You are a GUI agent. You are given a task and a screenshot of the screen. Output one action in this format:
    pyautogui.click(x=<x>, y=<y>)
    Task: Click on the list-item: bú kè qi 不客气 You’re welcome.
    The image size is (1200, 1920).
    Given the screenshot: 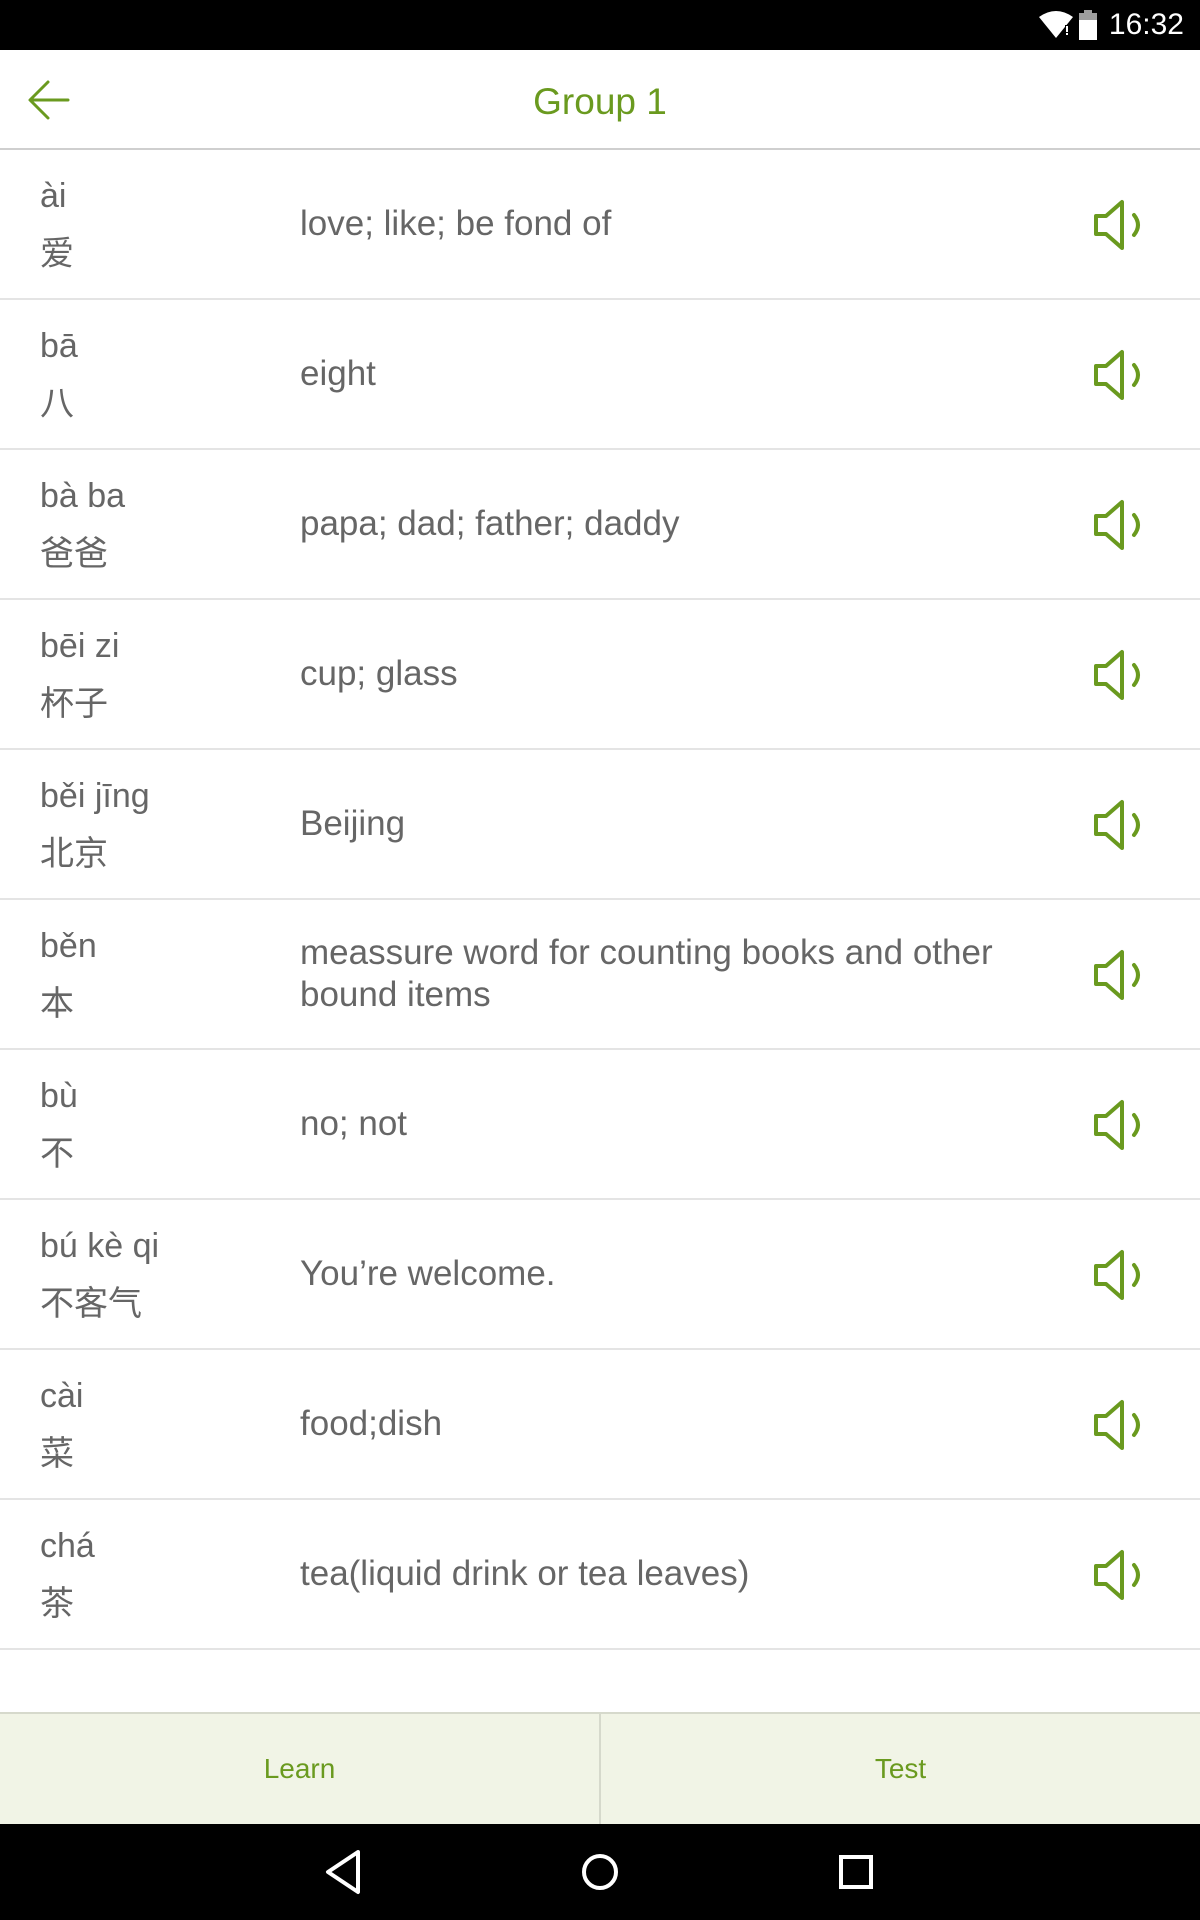 What is the action you would take?
    pyautogui.click(x=600, y=1275)
    